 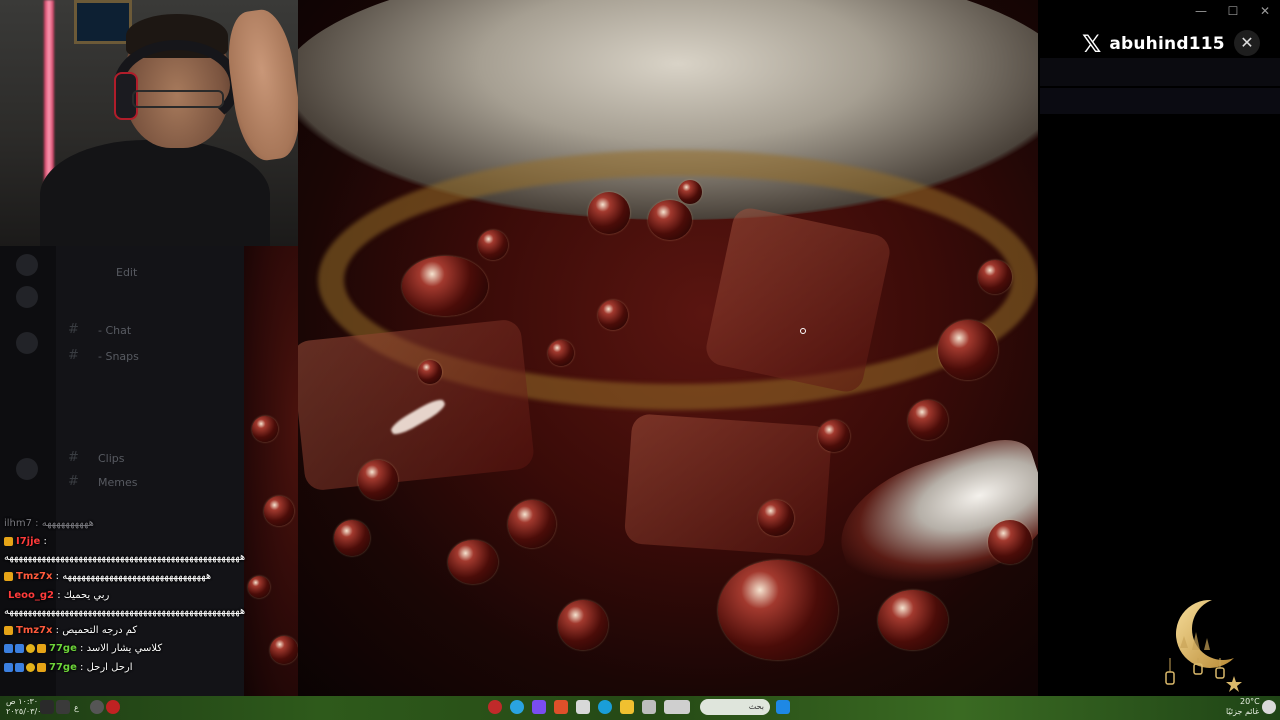 I want to click on x-logo-icon: 𝕏, so click(x=1092, y=44).